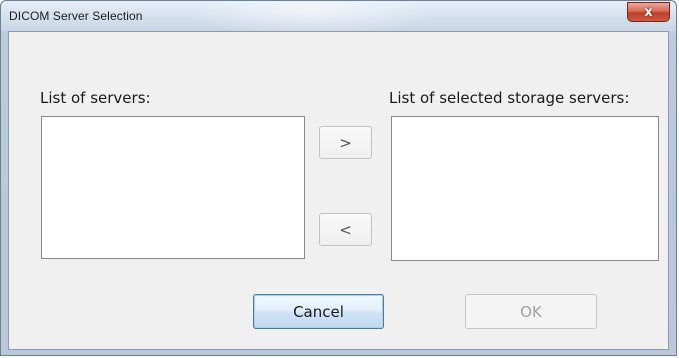 The height and width of the screenshot is (358, 679). I want to click on remove-server-button: <, so click(345, 229).